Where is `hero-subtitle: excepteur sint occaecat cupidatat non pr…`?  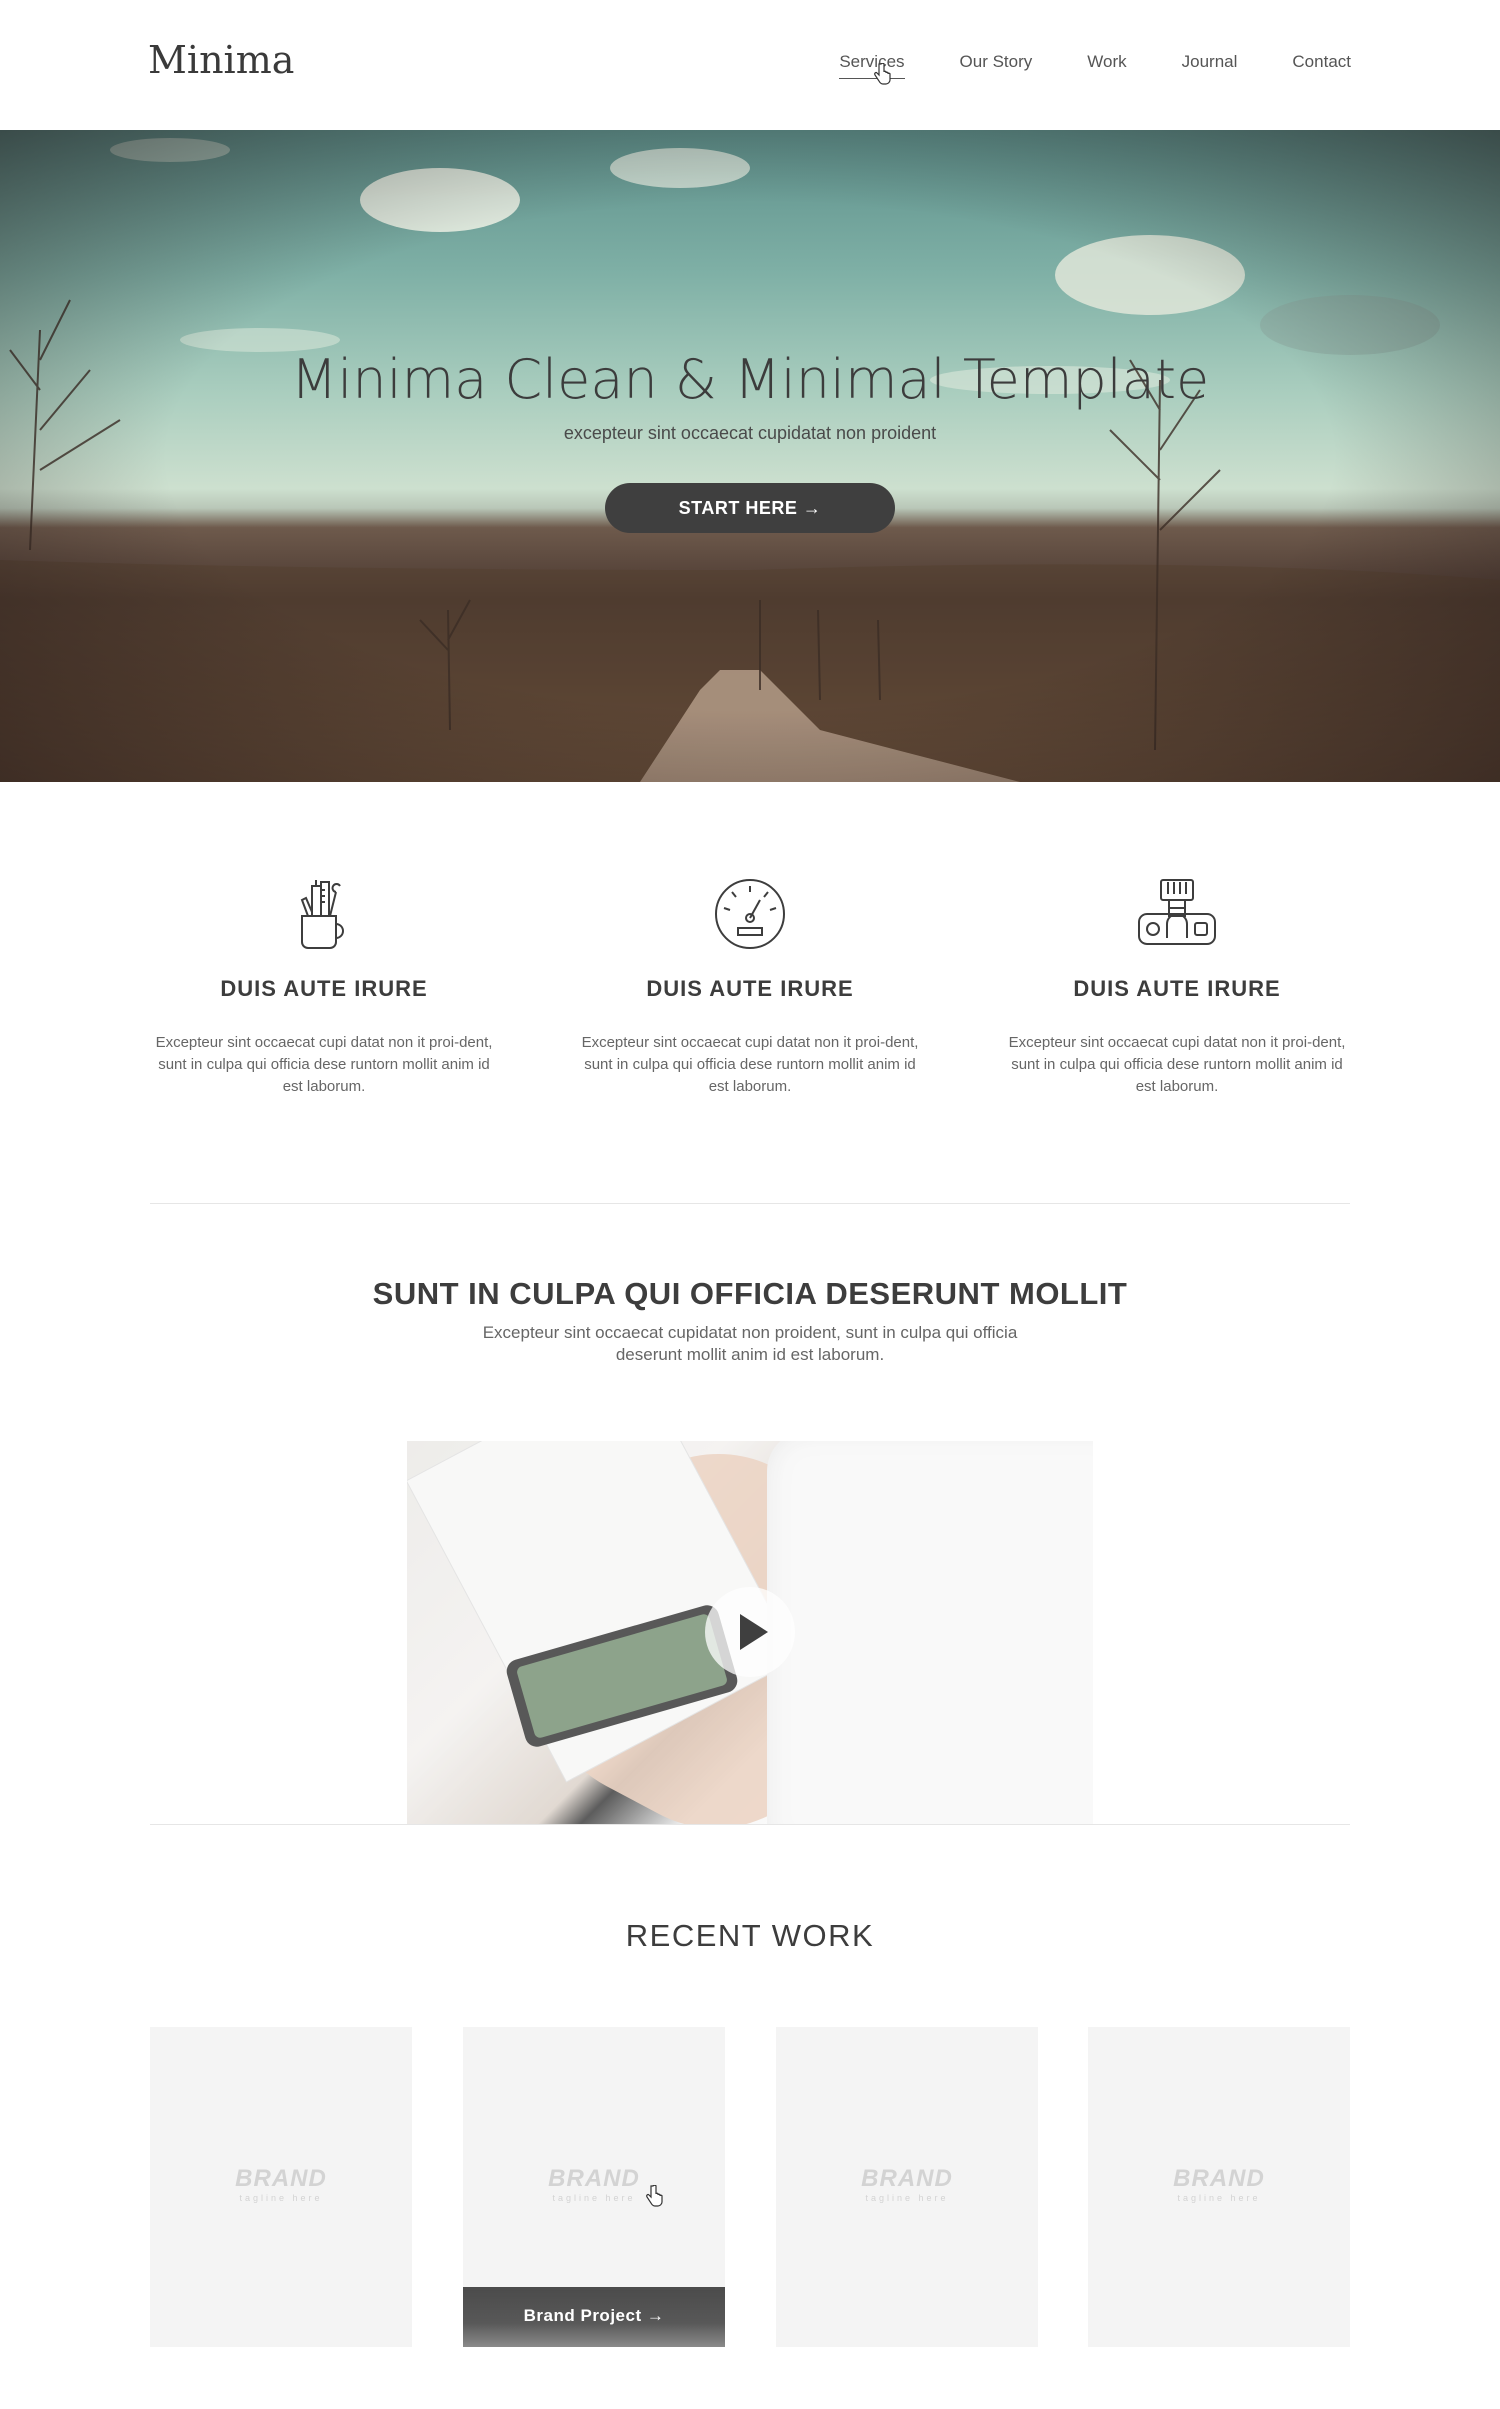 hero-subtitle: excepteur sint occaecat cupidatat non pr… is located at coordinates (750, 433).